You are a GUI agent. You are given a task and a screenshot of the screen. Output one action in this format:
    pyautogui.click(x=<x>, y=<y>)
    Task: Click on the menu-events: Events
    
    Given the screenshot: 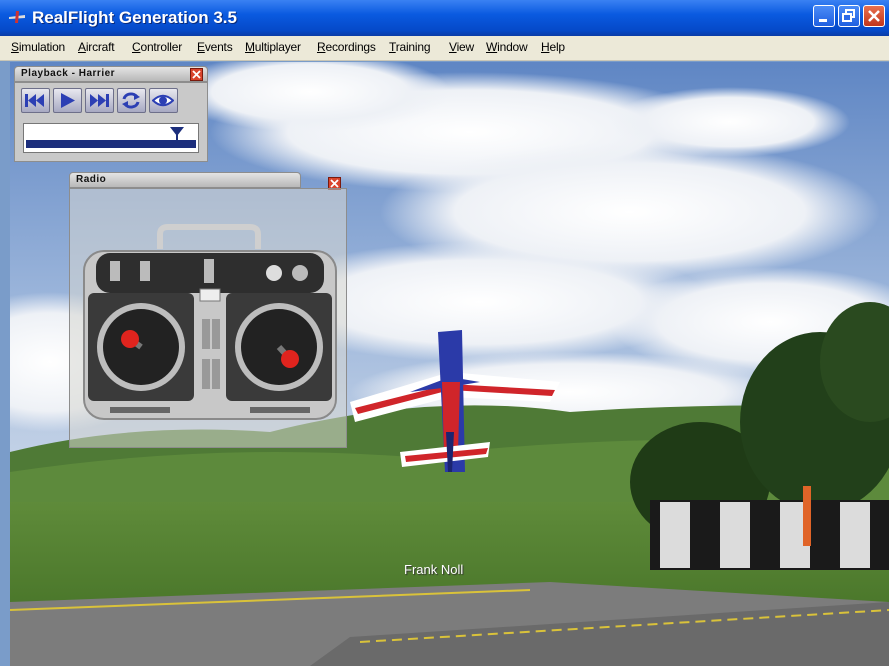 What is the action you would take?
    pyautogui.click(x=215, y=47)
    